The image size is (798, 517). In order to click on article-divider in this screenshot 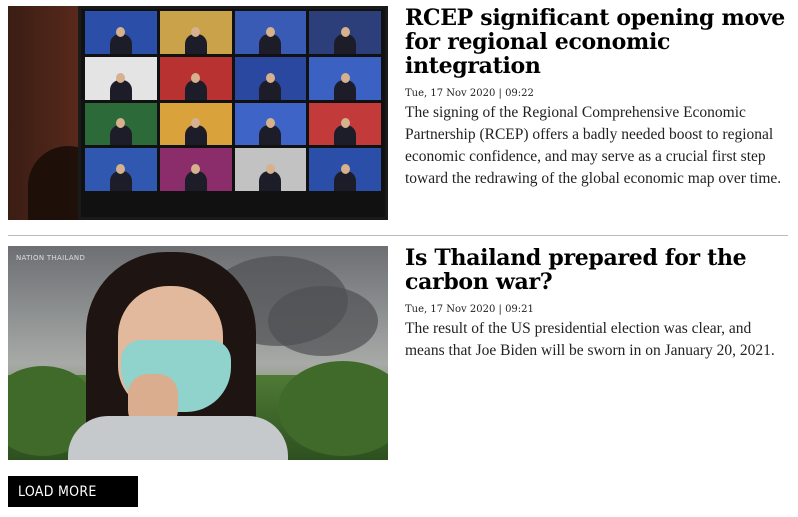, I will do `click(398, 235)`.